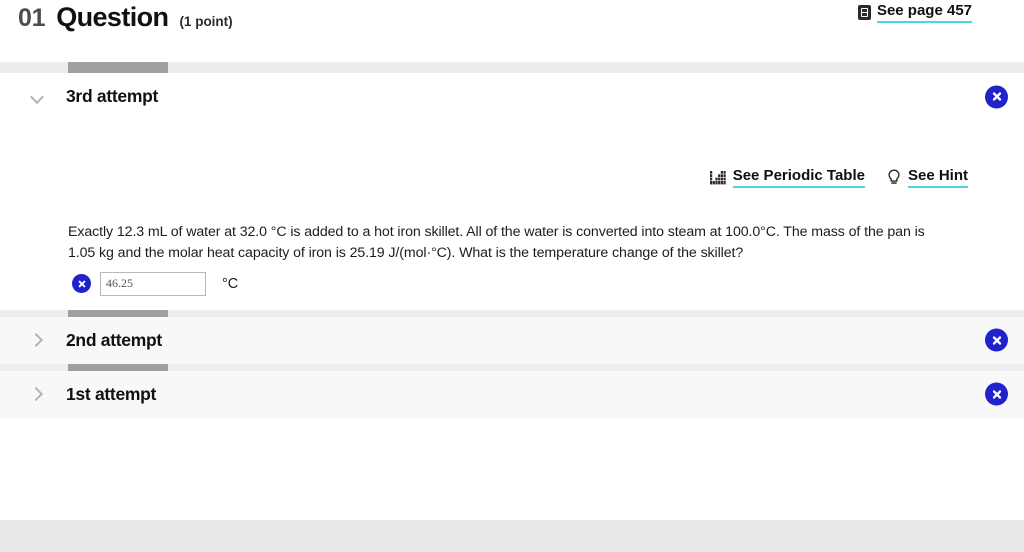 The height and width of the screenshot is (552, 1024). Describe the element at coordinates (32, 18) in the screenshot. I see `question-number: 01` at that location.